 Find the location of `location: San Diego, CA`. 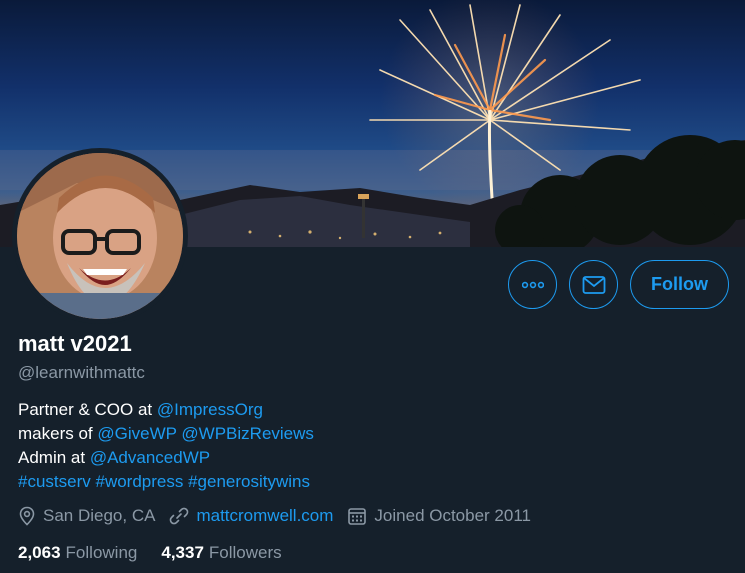

location: San Diego, CA is located at coordinates (86, 516).